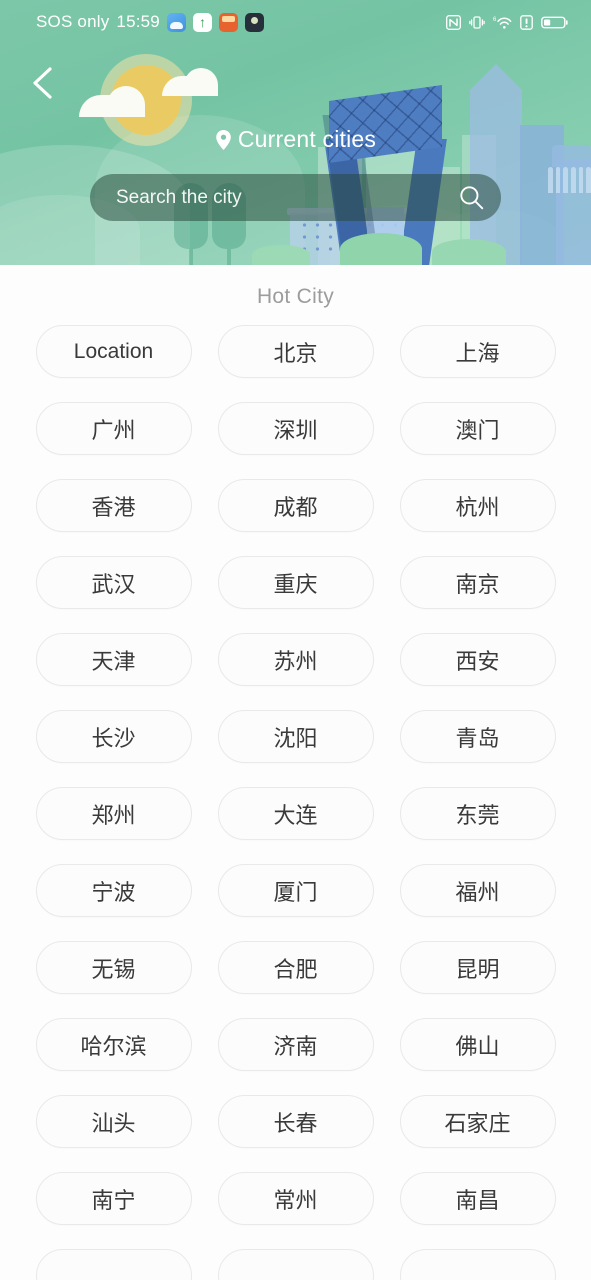 This screenshot has width=591, height=1280. What do you see at coordinates (477, 890) in the screenshot?
I see `city-chip: 福州` at bounding box center [477, 890].